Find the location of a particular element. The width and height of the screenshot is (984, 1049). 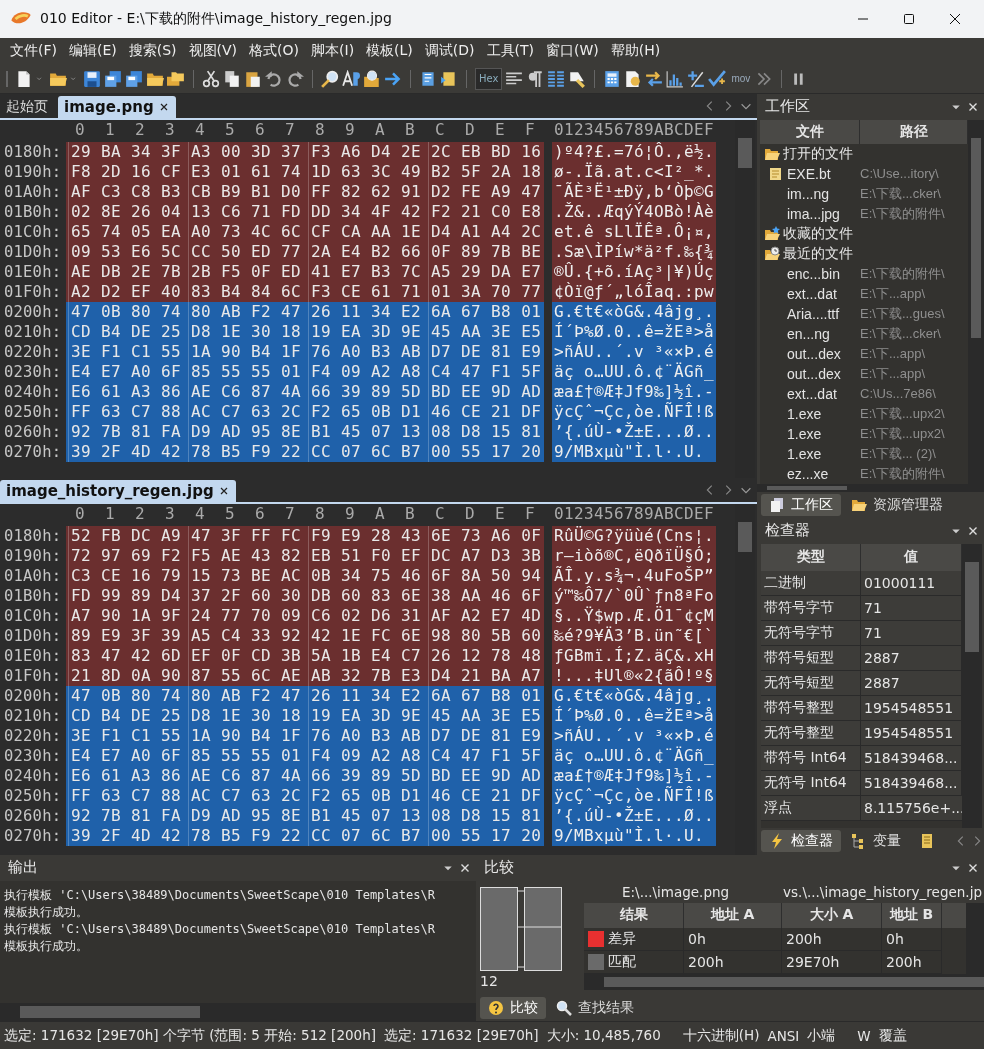

ascii-text: ø-.Ïã.at.c<I²_*. is located at coordinates (634, 171).